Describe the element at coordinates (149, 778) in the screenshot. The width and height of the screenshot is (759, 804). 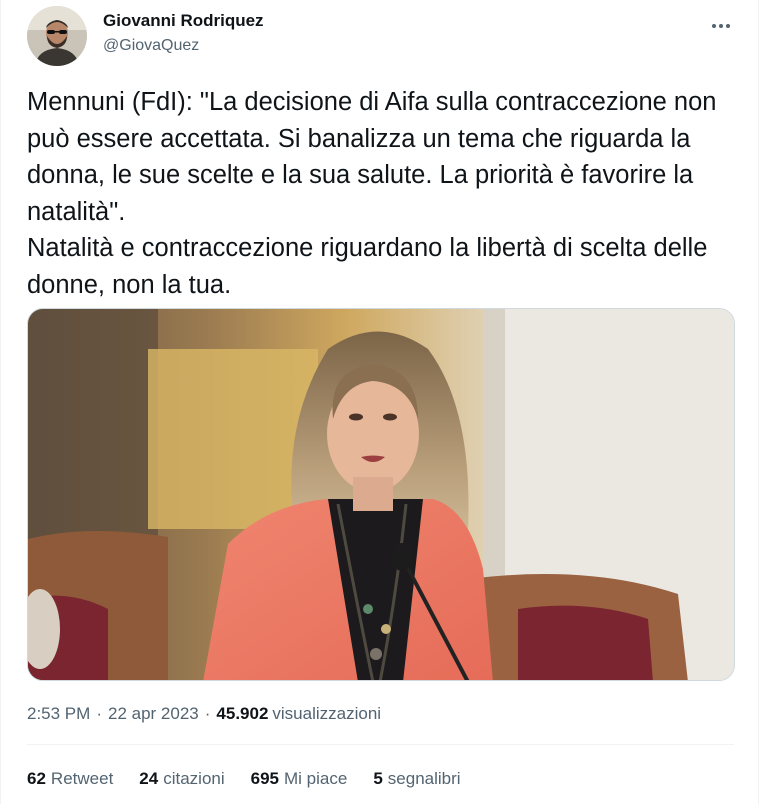
I see `quotes-count: 24` at that location.